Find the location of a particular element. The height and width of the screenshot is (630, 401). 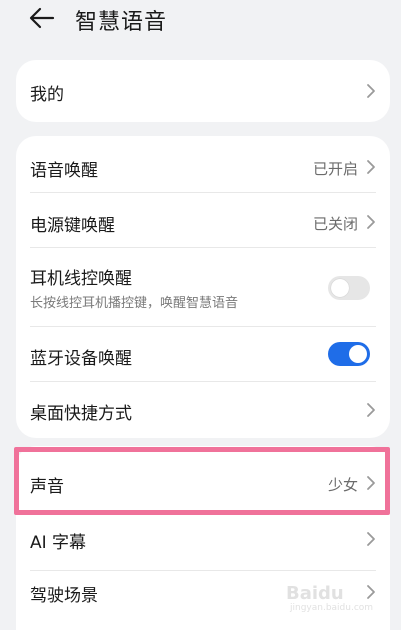

watermark-sub: jingyan.baidu.com is located at coordinates (332, 608).